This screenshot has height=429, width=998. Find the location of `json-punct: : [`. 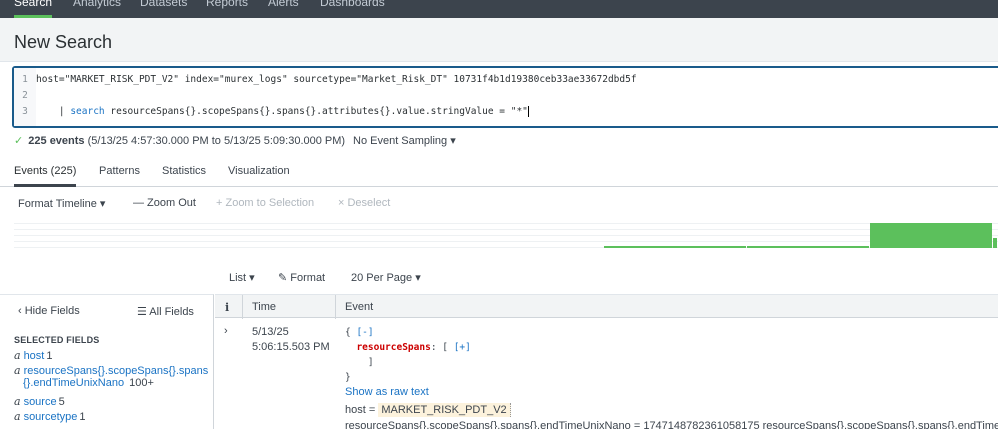

json-punct: : [ is located at coordinates (442, 347).